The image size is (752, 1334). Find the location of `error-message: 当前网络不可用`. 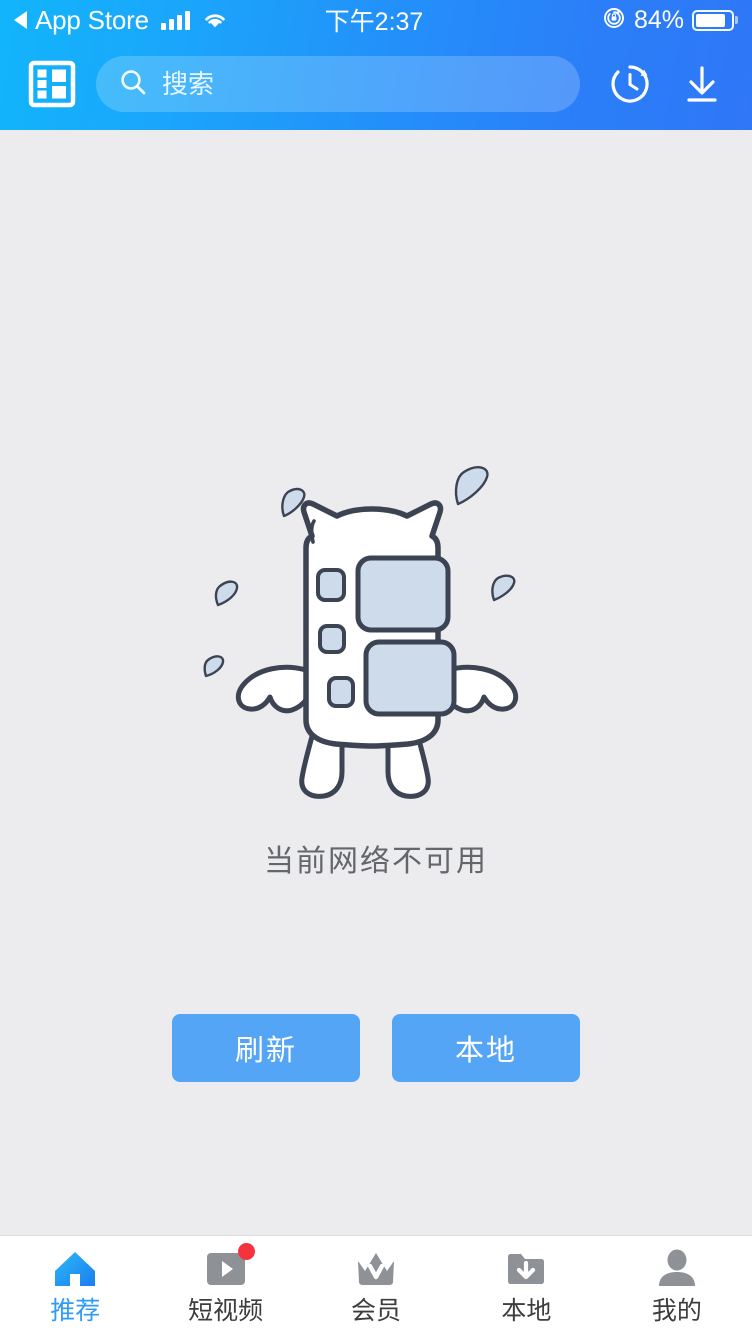

error-message: 当前网络不可用 is located at coordinates (376, 861).